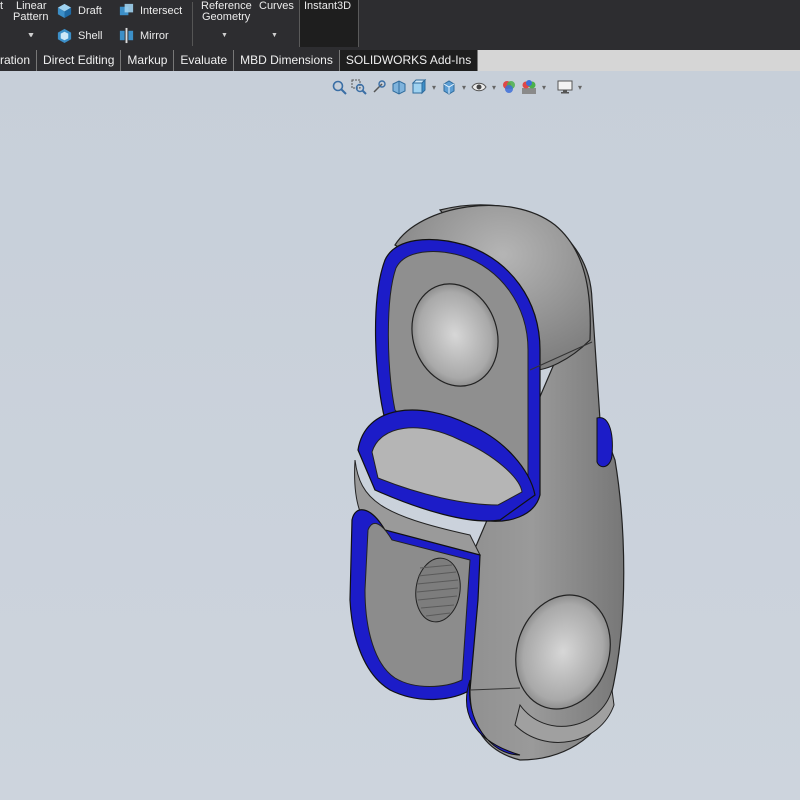 This screenshot has height=800, width=800. What do you see at coordinates (2, 6) in the screenshot?
I see `clipped-ribbon-label: t` at bounding box center [2, 6].